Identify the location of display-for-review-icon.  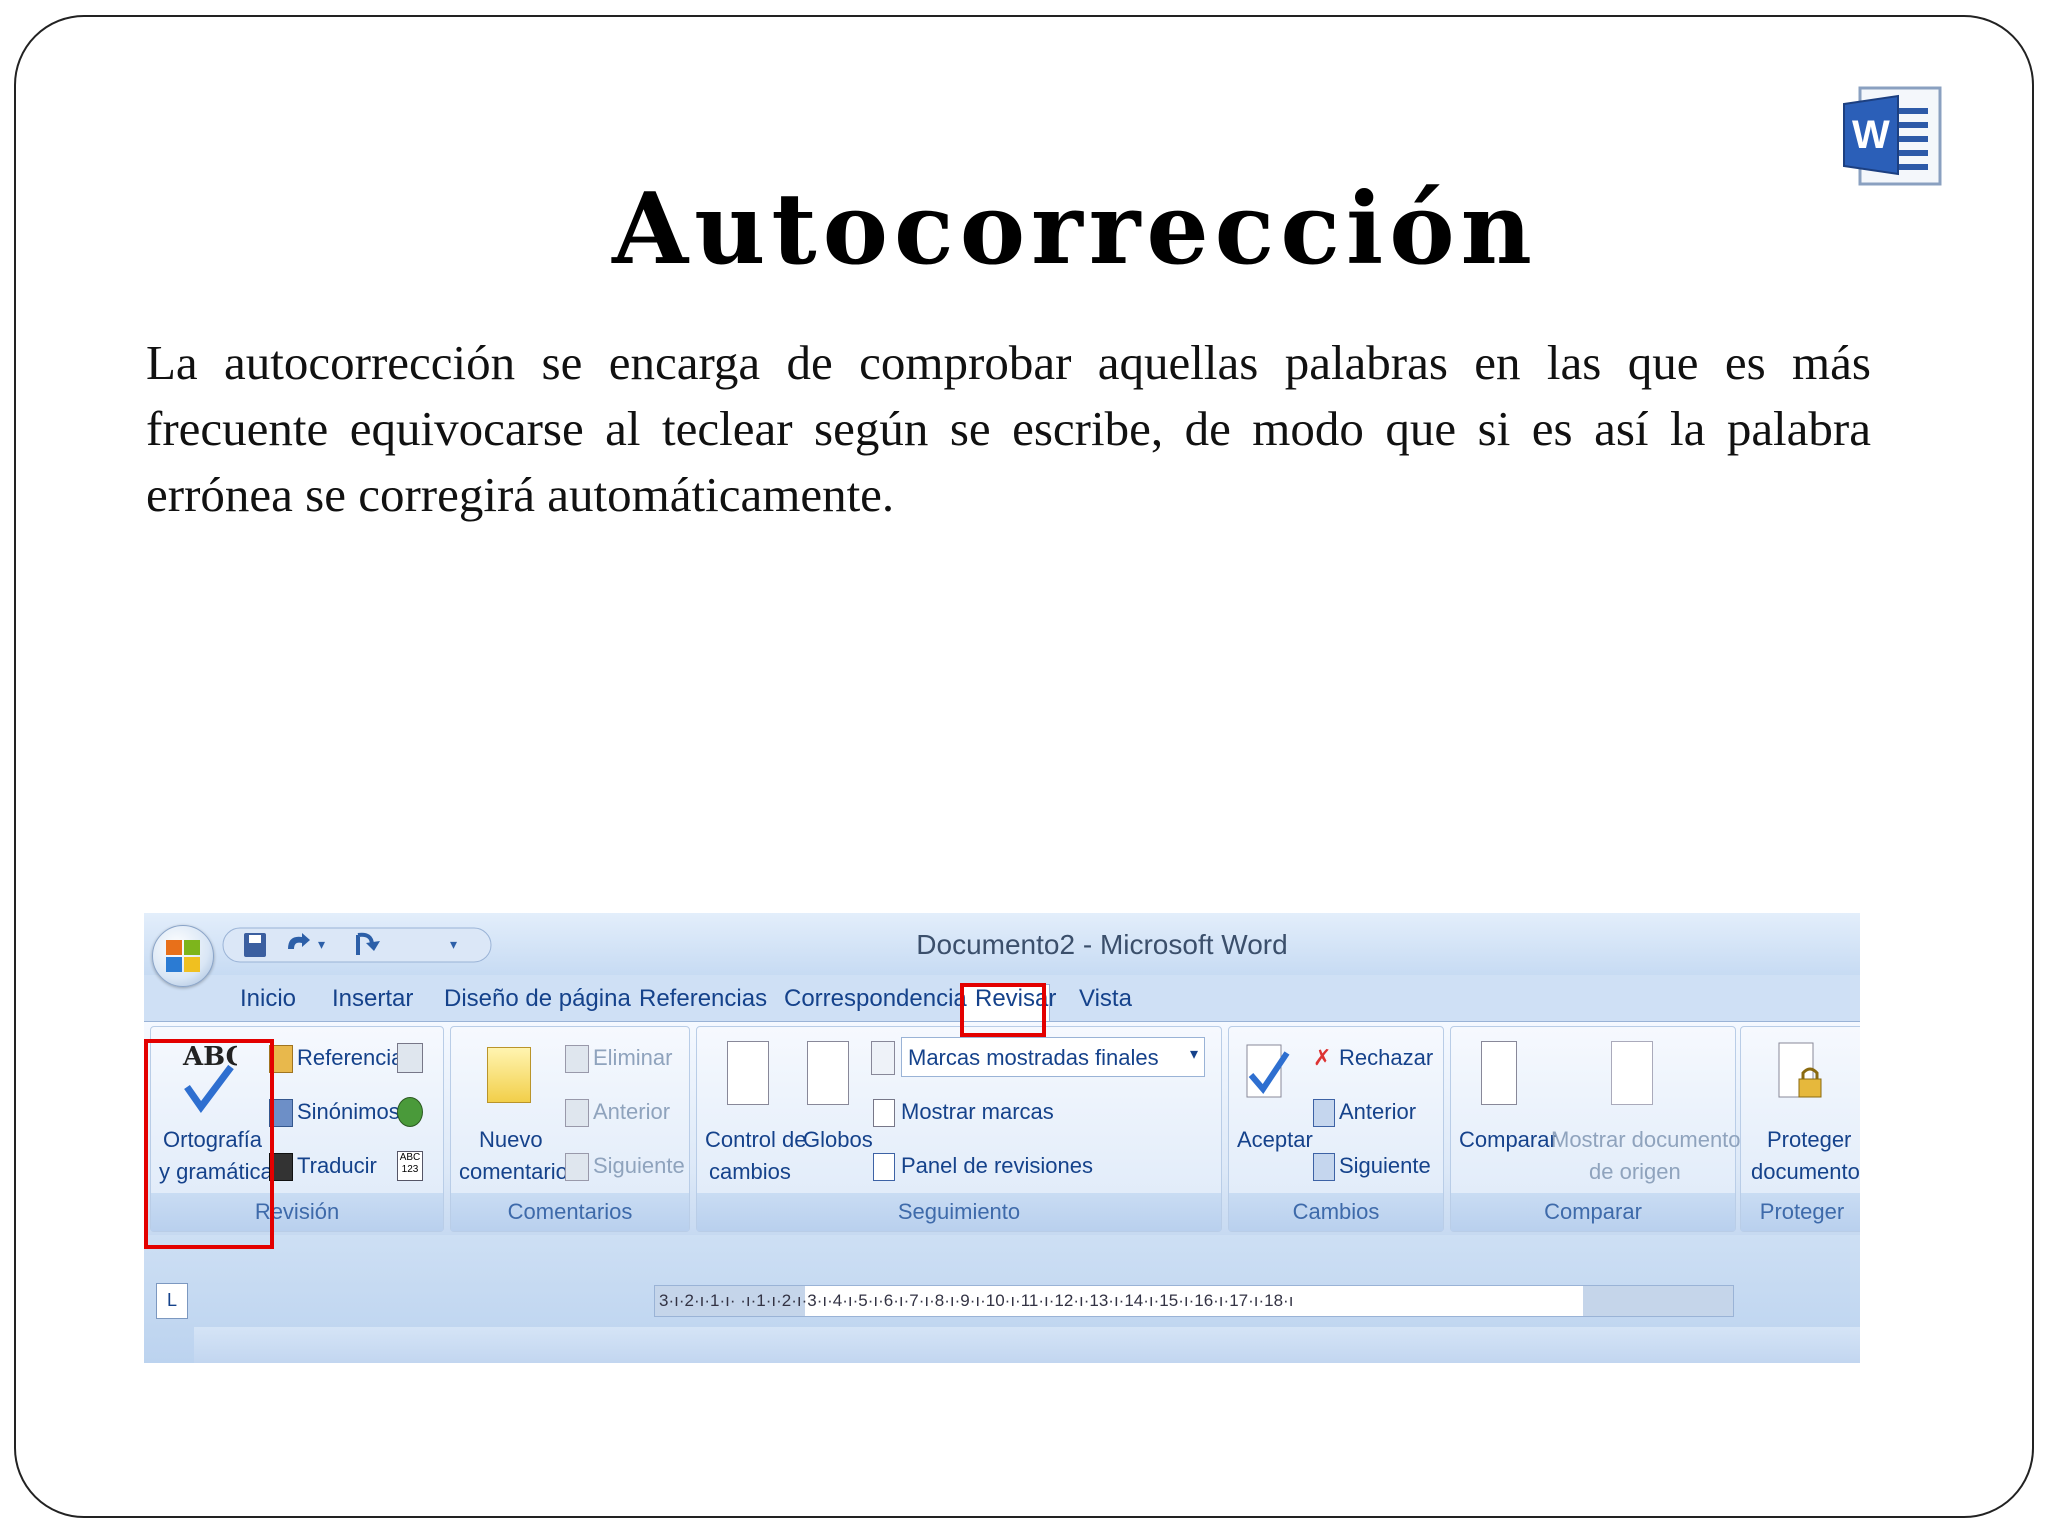
(883, 1058).